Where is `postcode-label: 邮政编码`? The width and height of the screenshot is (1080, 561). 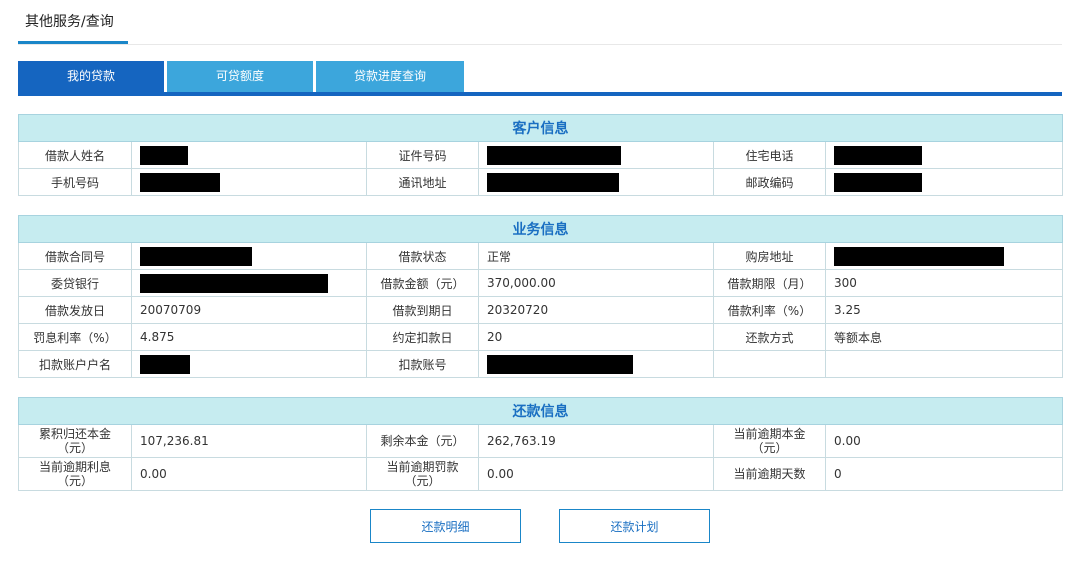 postcode-label: 邮政编码 is located at coordinates (769, 182).